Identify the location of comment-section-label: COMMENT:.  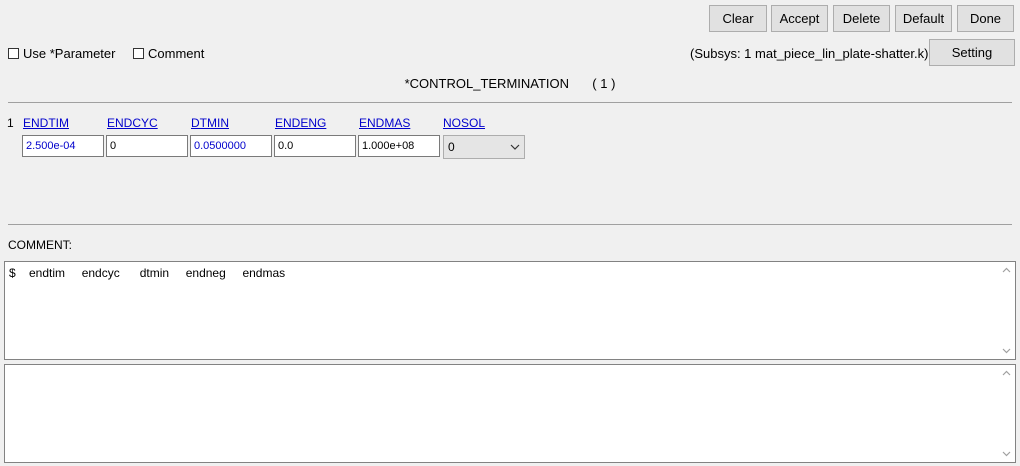
(40, 245).